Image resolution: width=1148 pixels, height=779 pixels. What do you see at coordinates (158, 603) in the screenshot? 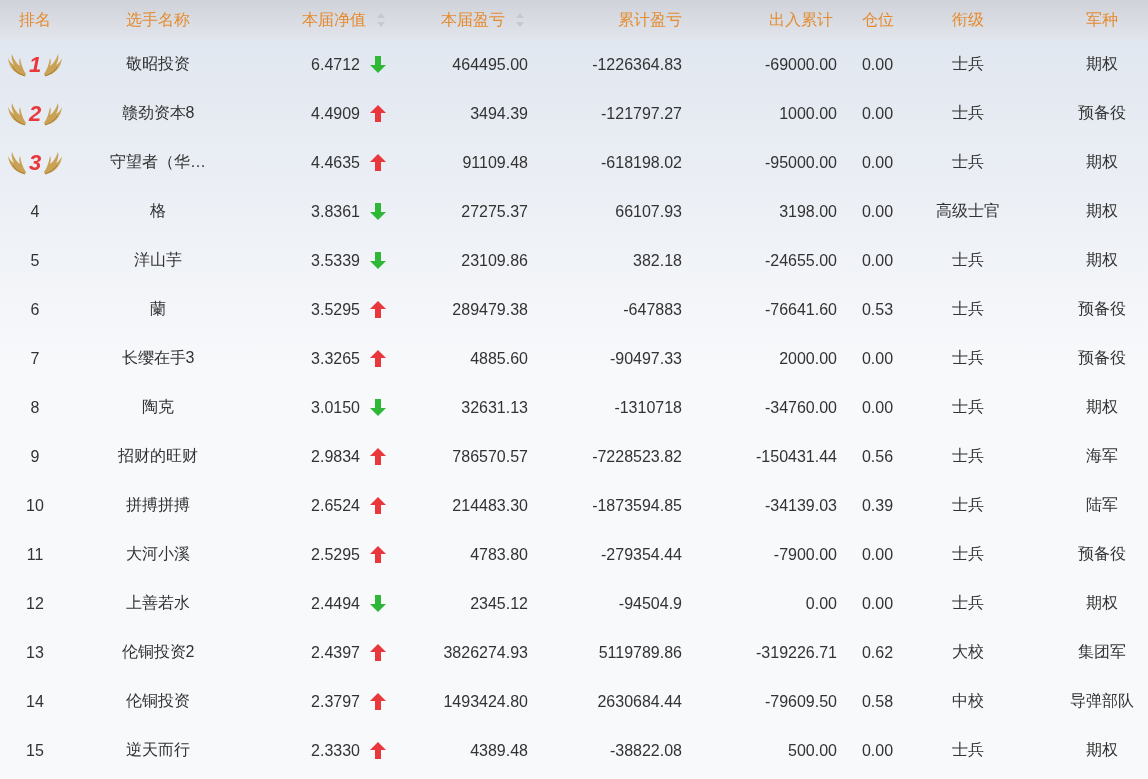
I see `player-name: 上善若水` at bounding box center [158, 603].